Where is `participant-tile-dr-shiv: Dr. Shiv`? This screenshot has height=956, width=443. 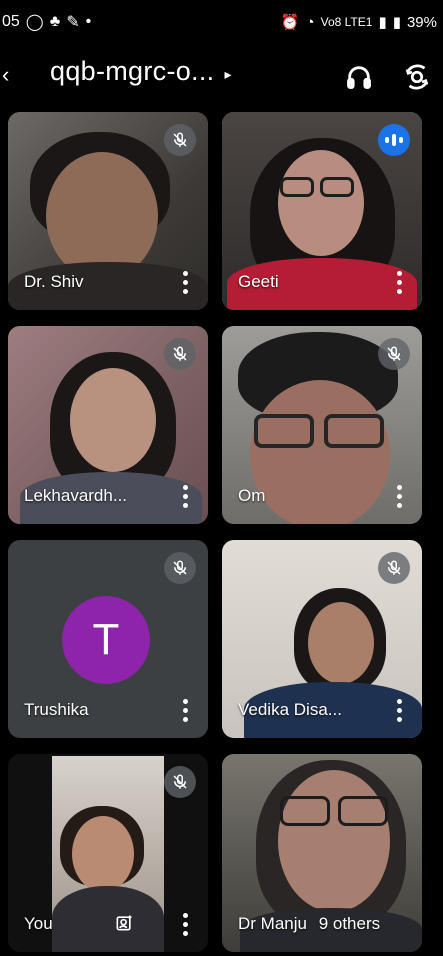
participant-tile-dr-shiv: Dr. Shiv is located at coordinates (108, 211).